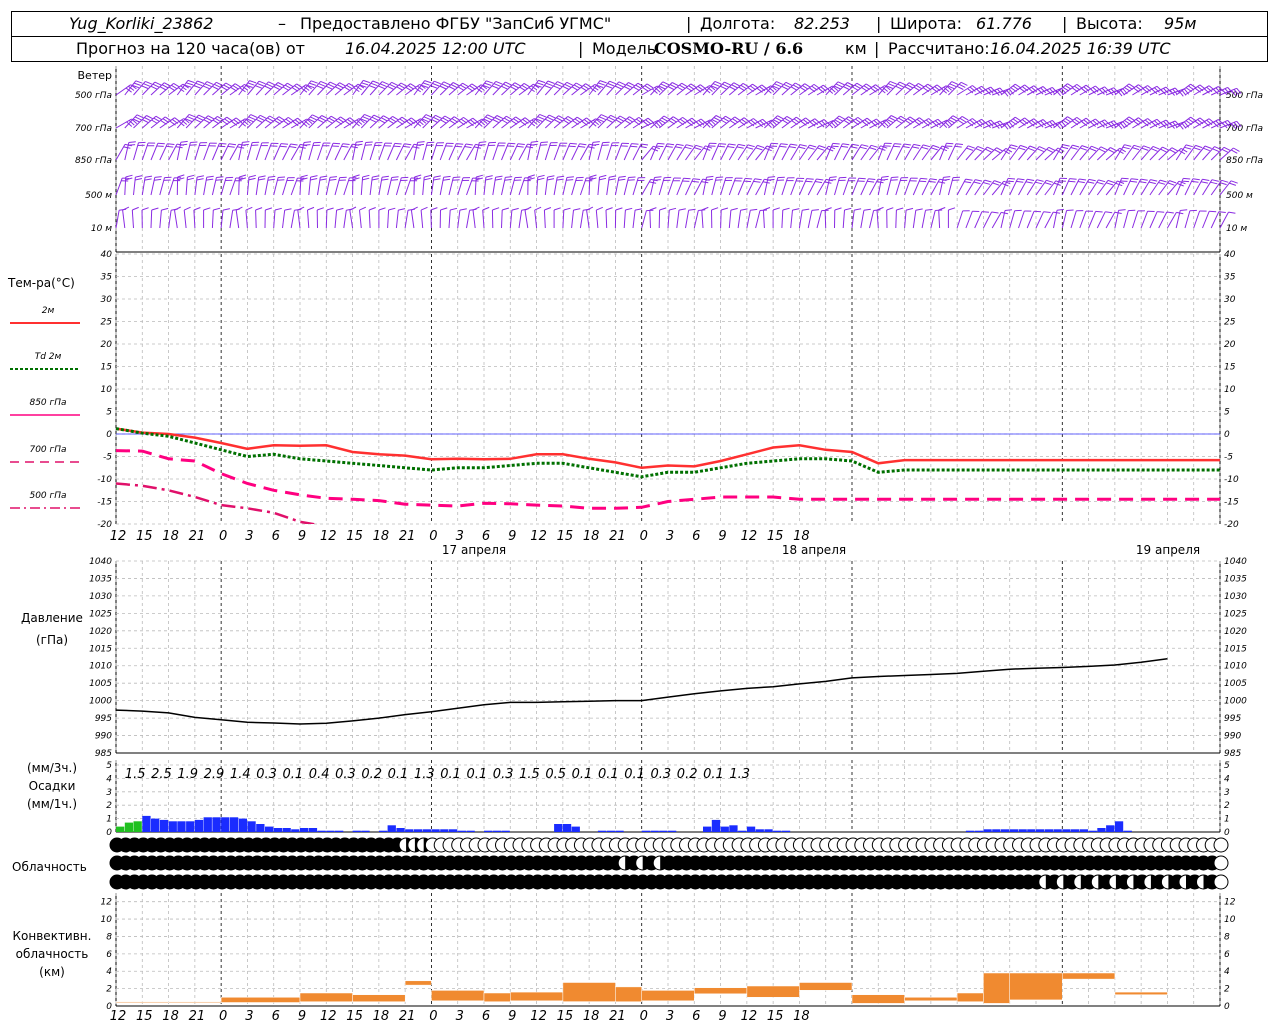 This screenshot has width=1280, height=1024. What do you see at coordinates (47, 450) in the screenshot?
I see `temp-legend-label: 700 гПа` at bounding box center [47, 450].